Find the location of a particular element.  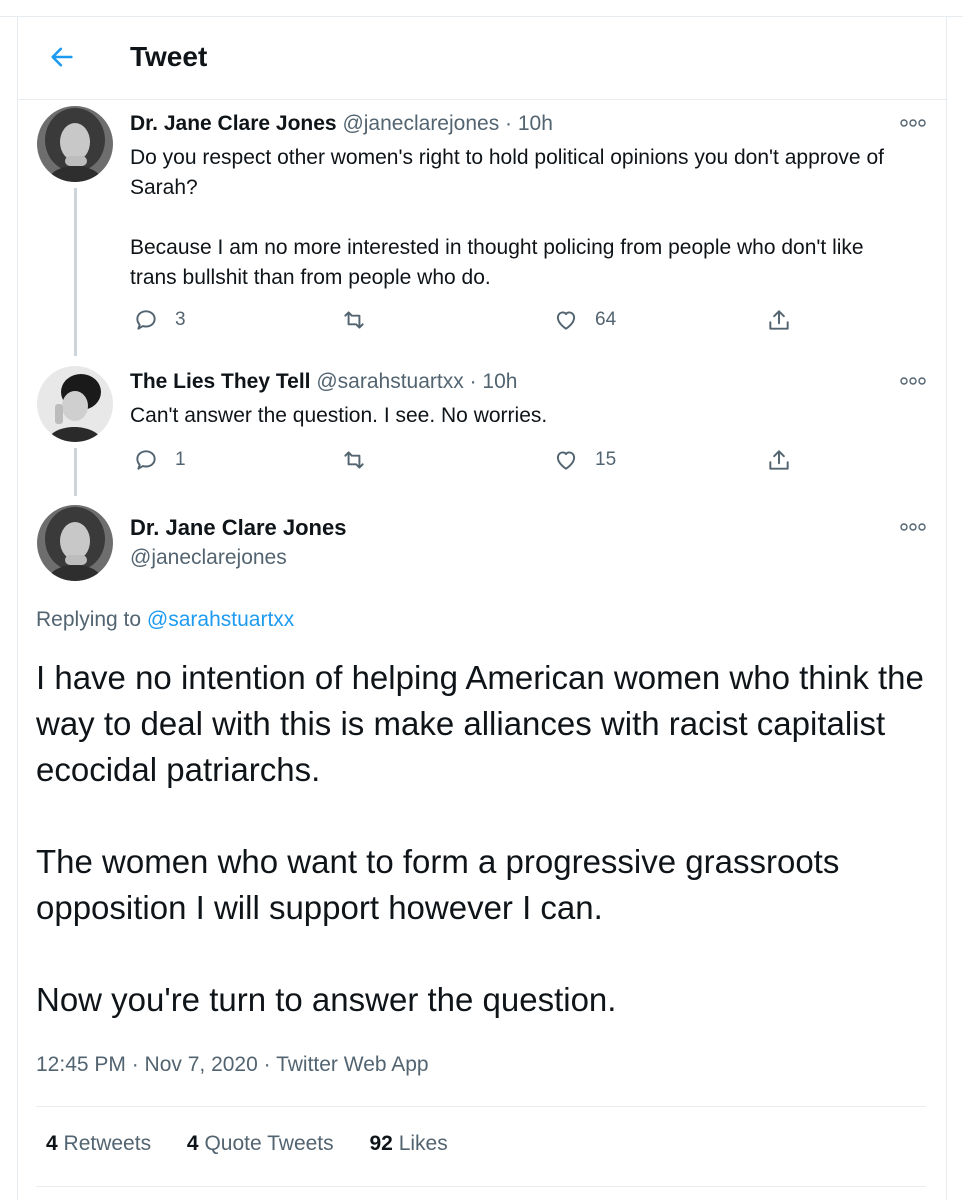

retweets-stat: 4 Retweets is located at coordinates (98, 1143).